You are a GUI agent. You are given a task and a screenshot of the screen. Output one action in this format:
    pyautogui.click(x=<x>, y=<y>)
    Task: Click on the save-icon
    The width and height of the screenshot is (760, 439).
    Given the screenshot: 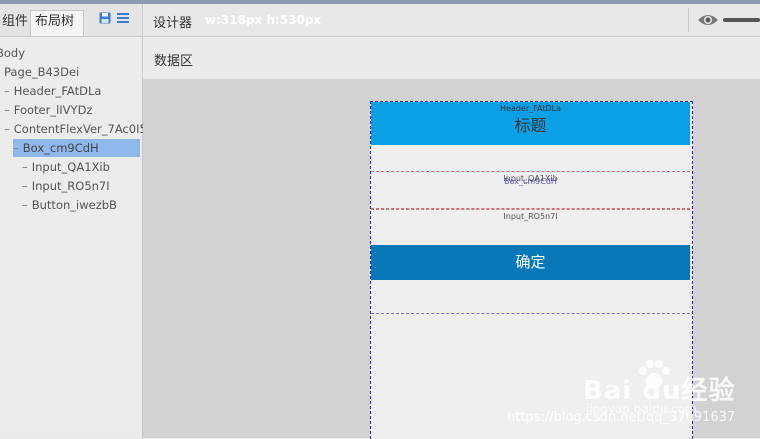 What is the action you would take?
    pyautogui.click(x=105, y=18)
    